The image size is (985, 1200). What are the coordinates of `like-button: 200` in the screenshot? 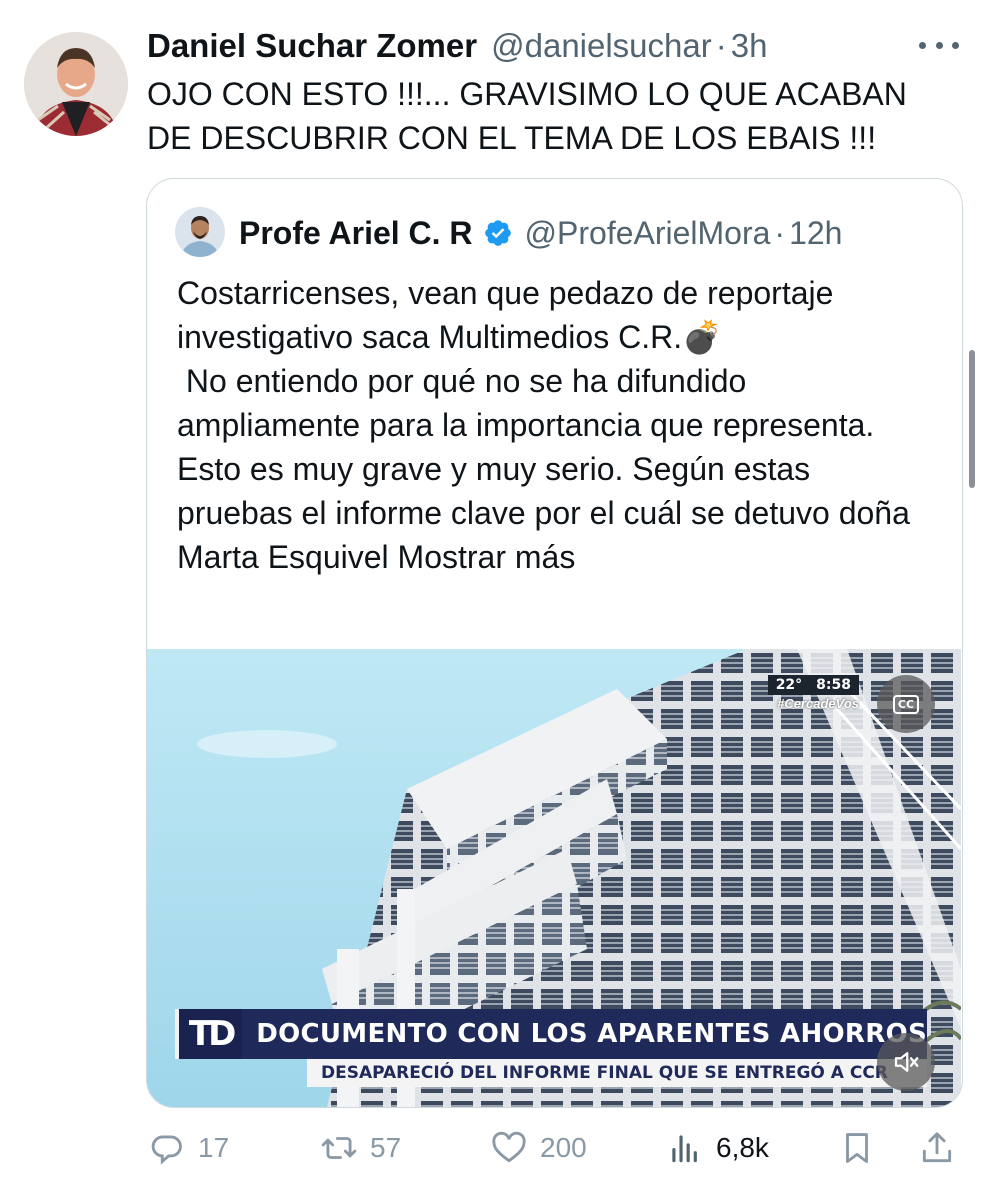 It's located at (538, 1148).